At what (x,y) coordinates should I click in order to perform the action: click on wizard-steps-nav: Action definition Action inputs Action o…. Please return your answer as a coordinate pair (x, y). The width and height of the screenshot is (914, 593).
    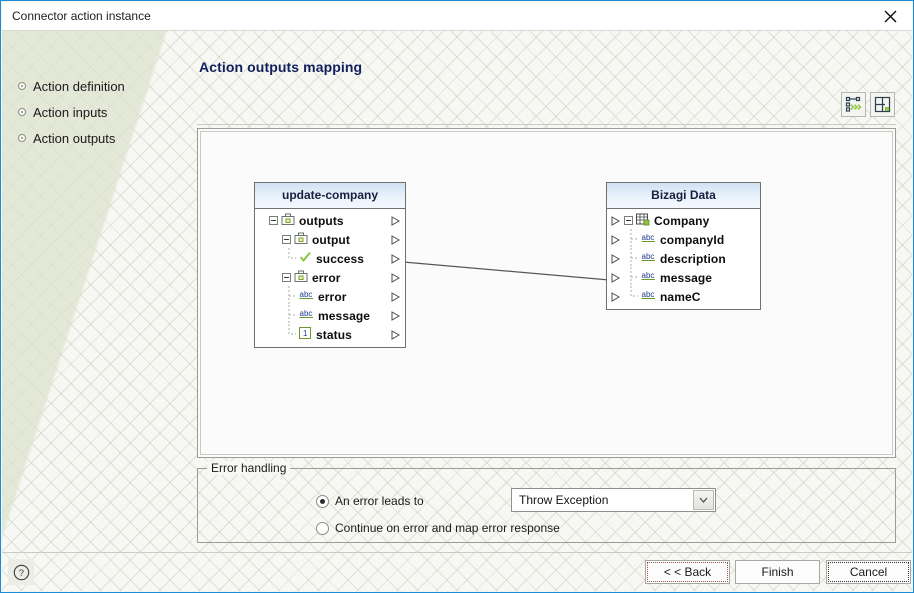
    Looking at the image, I should click on (100, 112).